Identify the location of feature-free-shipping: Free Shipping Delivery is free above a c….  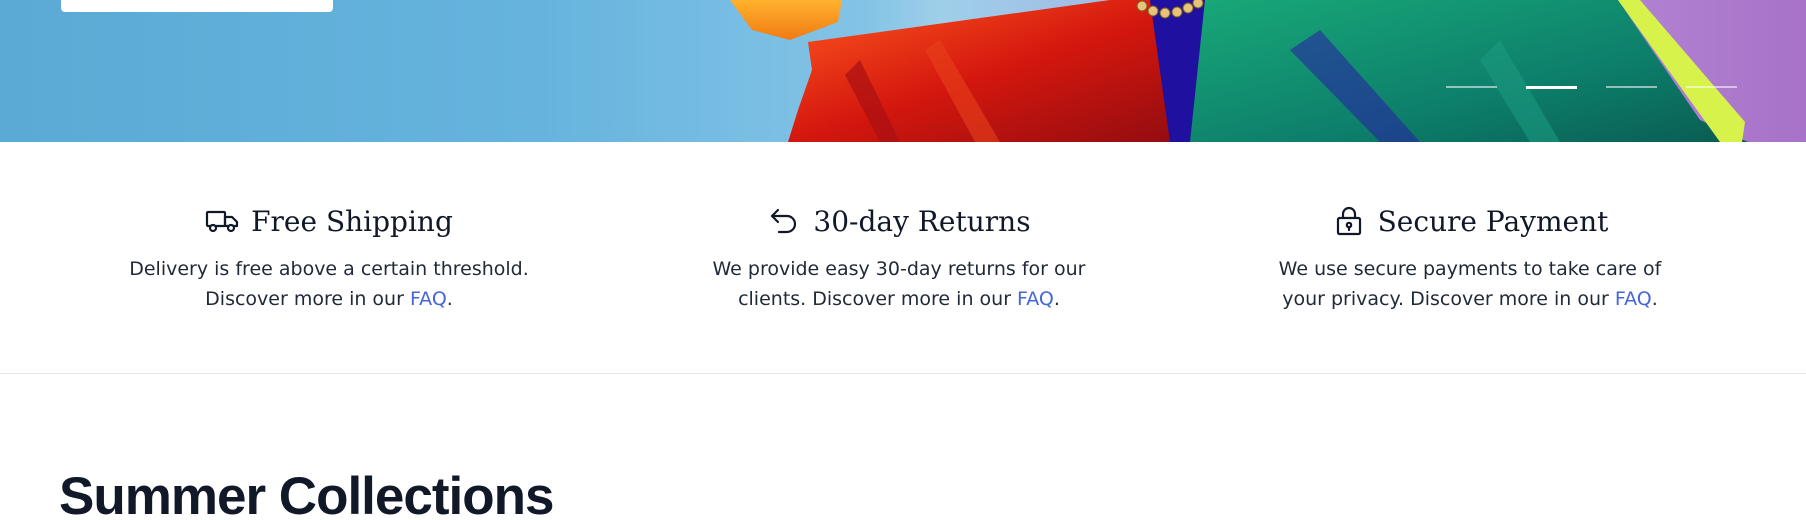
(329, 228).